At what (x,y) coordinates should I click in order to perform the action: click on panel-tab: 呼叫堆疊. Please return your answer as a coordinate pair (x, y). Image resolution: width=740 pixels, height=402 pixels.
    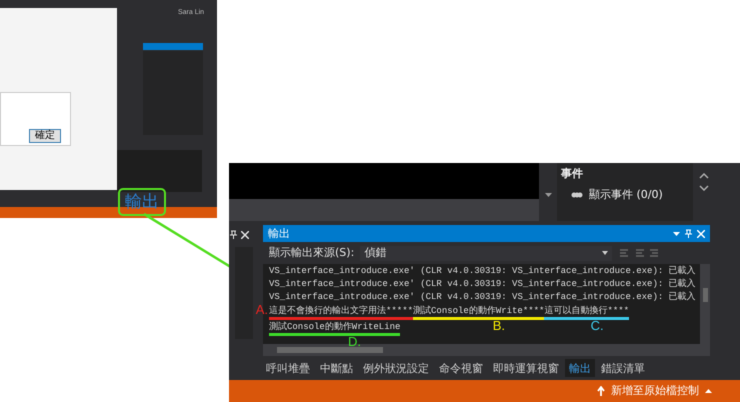
    Looking at the image, I should click on (288, 368).